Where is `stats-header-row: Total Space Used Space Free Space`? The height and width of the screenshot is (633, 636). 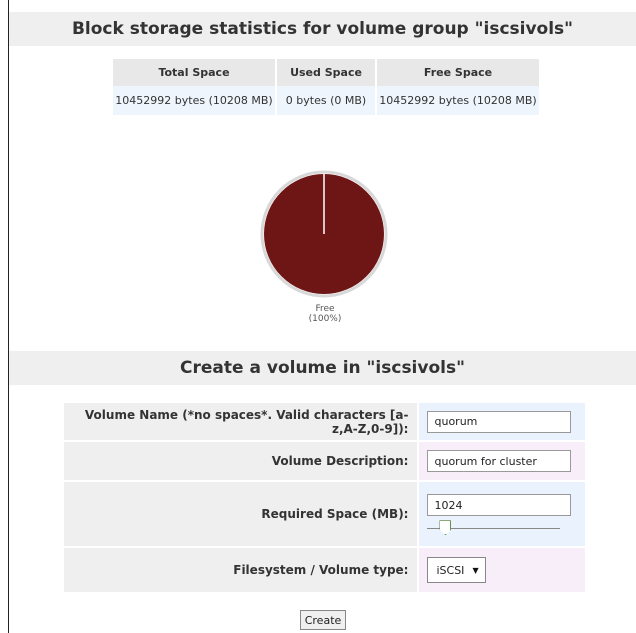
stats-header-row: Total Space Used Space Free Space is located at coordinates (326, 72).